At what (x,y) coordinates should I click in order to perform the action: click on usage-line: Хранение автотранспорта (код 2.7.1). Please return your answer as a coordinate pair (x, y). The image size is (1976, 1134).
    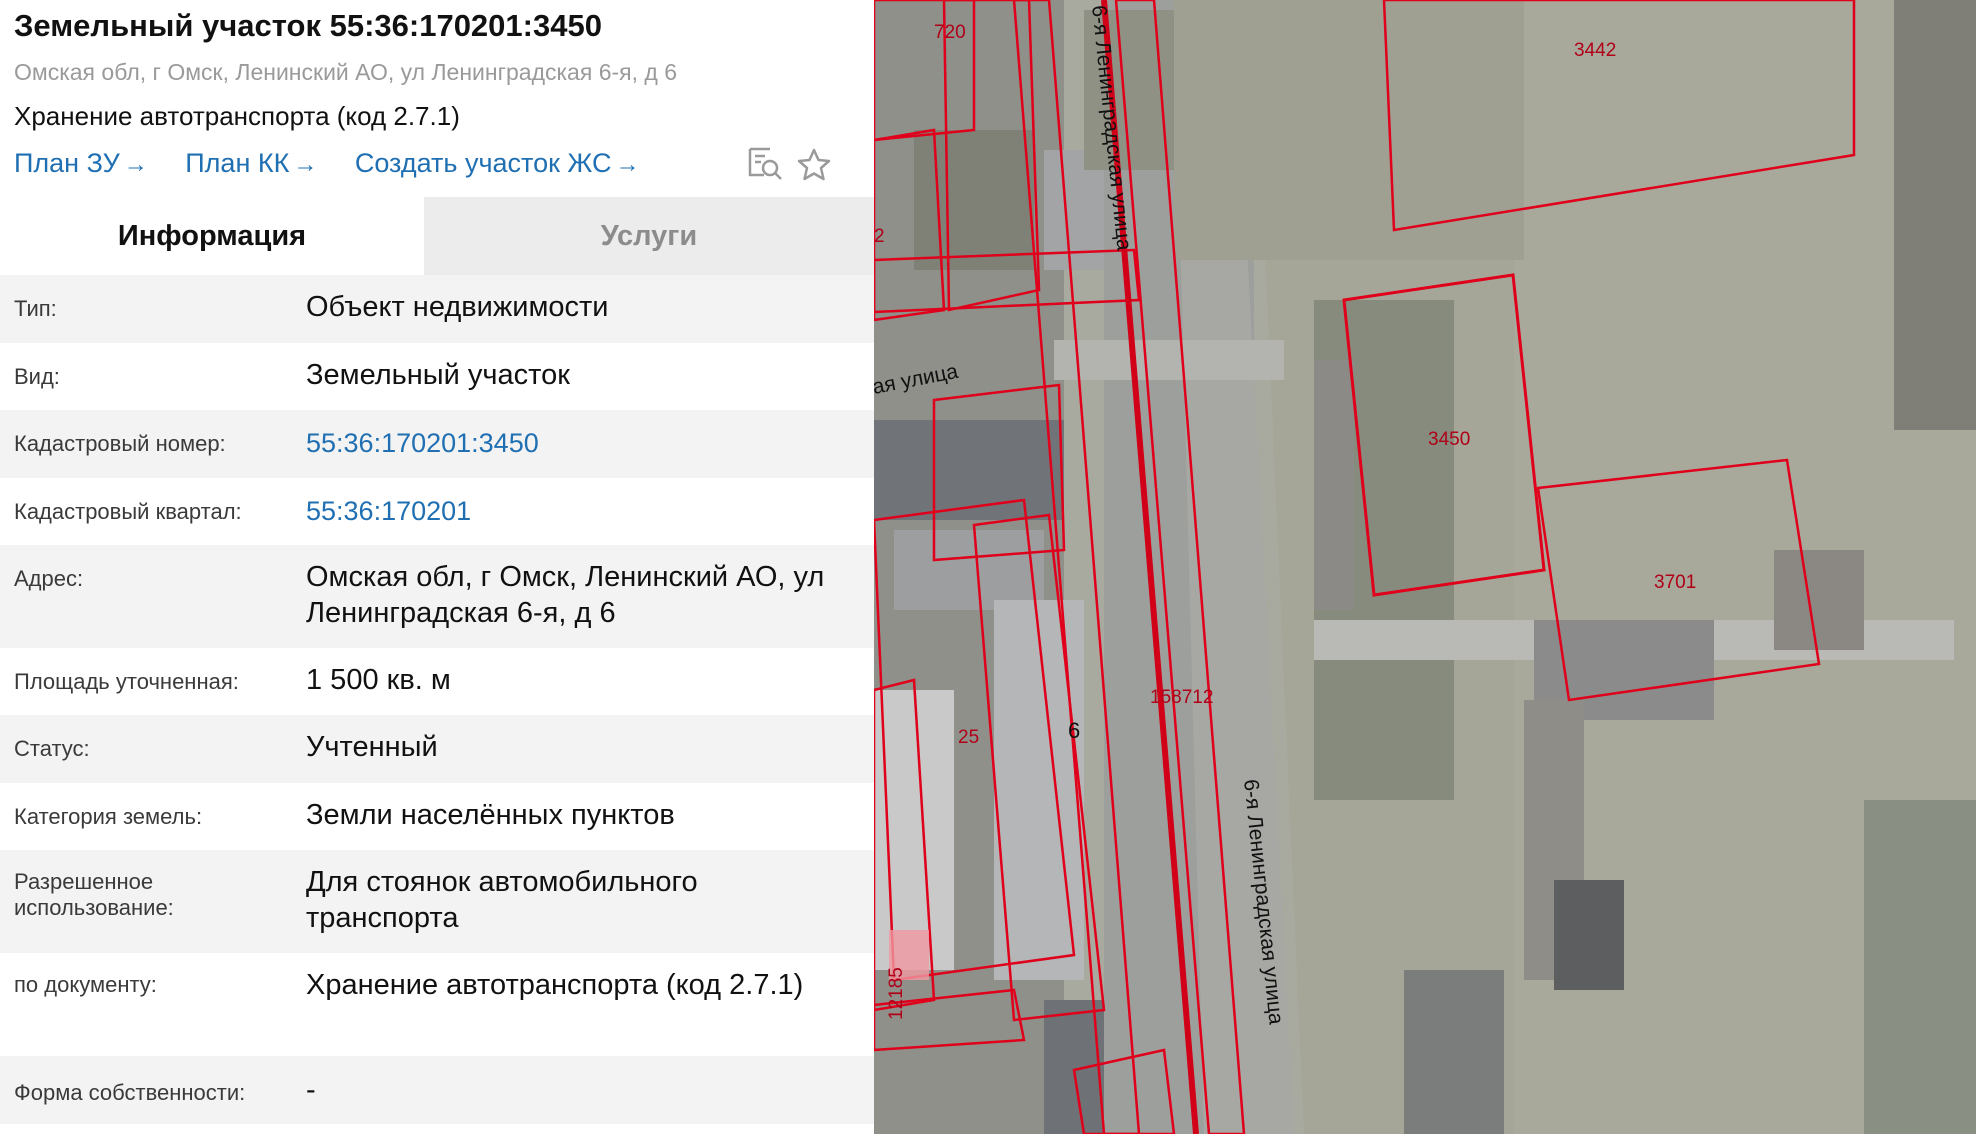
    Looking at the image, I should click on (237, 116).